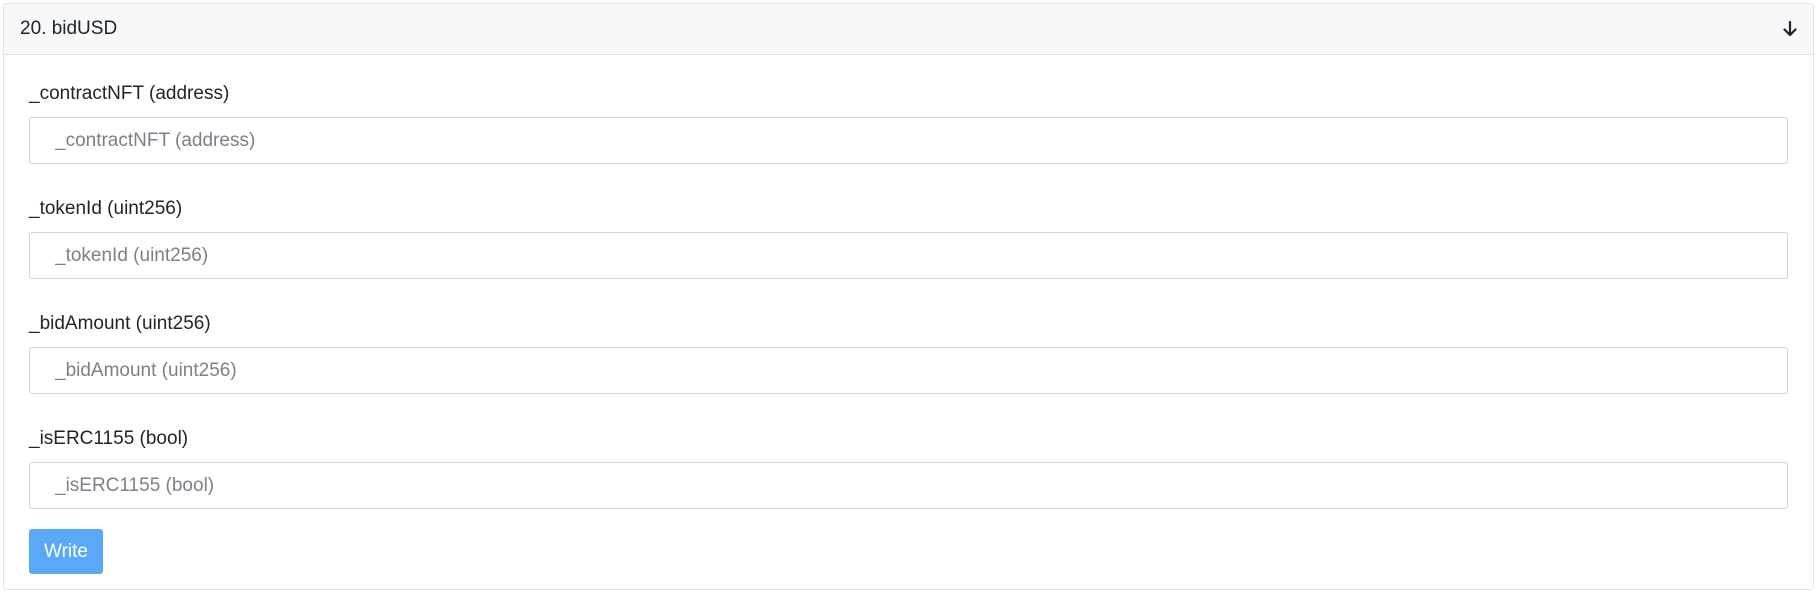  Describe the element at coordinates (908, 29) in the screenshot. I see `method-header: 20. bidUSD` at that location.